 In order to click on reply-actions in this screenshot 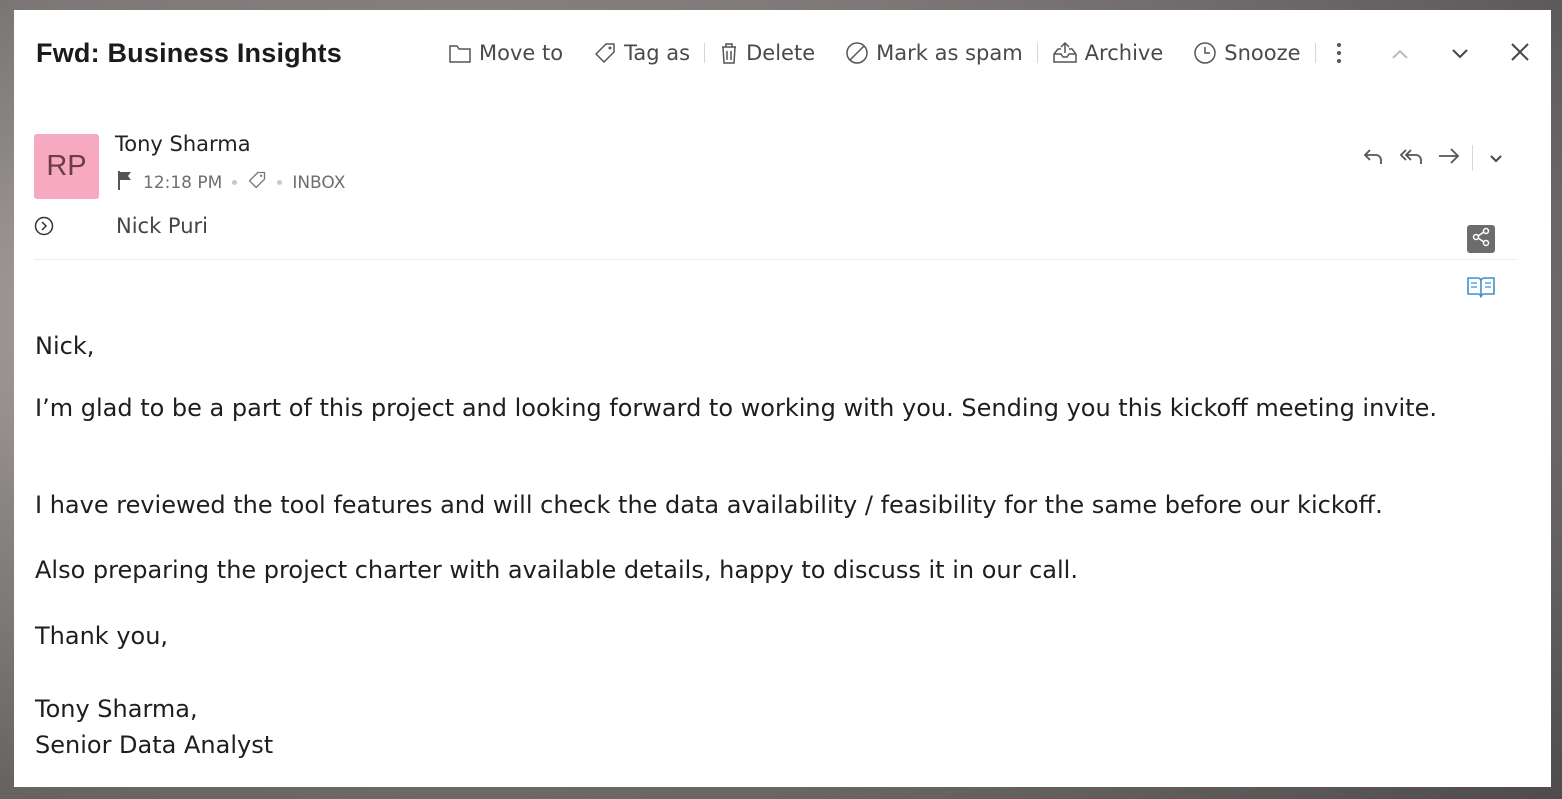, I will do `click(1434, 158)`.